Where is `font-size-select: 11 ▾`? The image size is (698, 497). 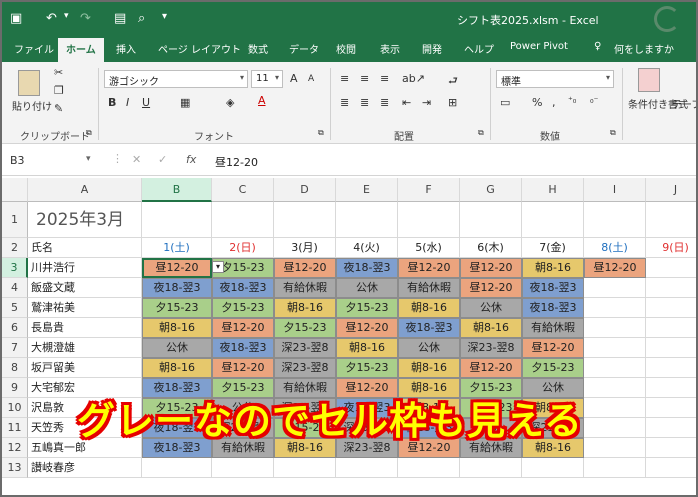 font-size-select: 11 ▾ is located at coordinates (267, 79).